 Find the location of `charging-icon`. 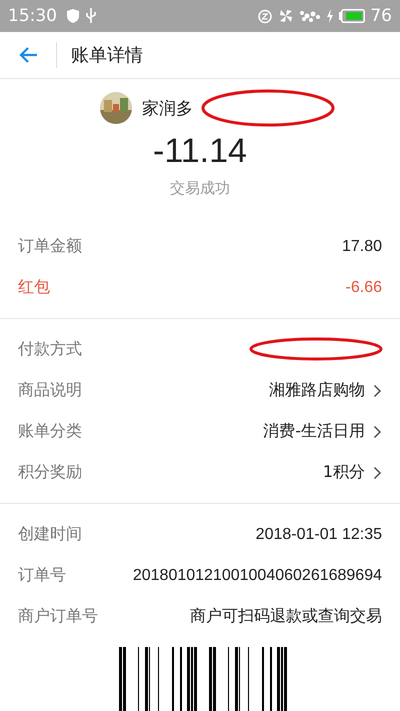

charging-icon is located at coordinates (330, 16).